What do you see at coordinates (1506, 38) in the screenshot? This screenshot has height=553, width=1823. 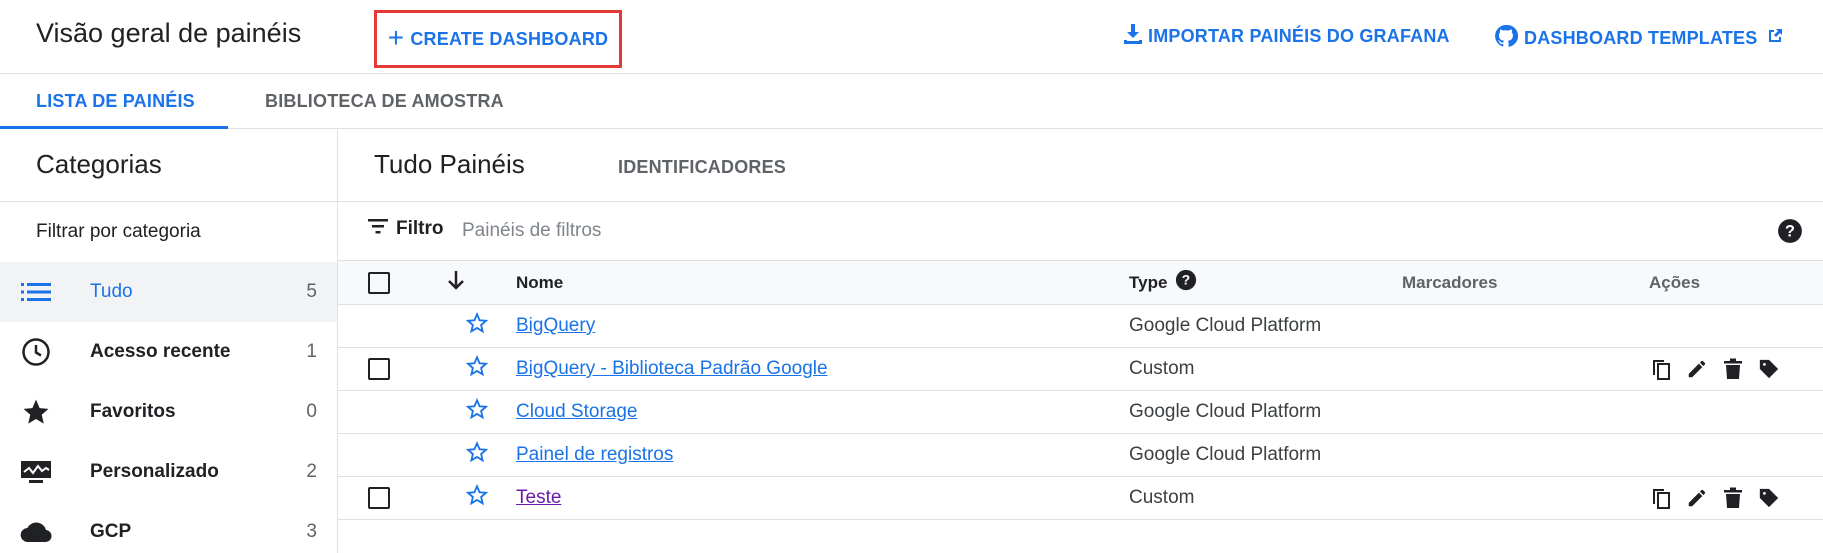 I see `github-icon` at bounding box center [1506, 38].